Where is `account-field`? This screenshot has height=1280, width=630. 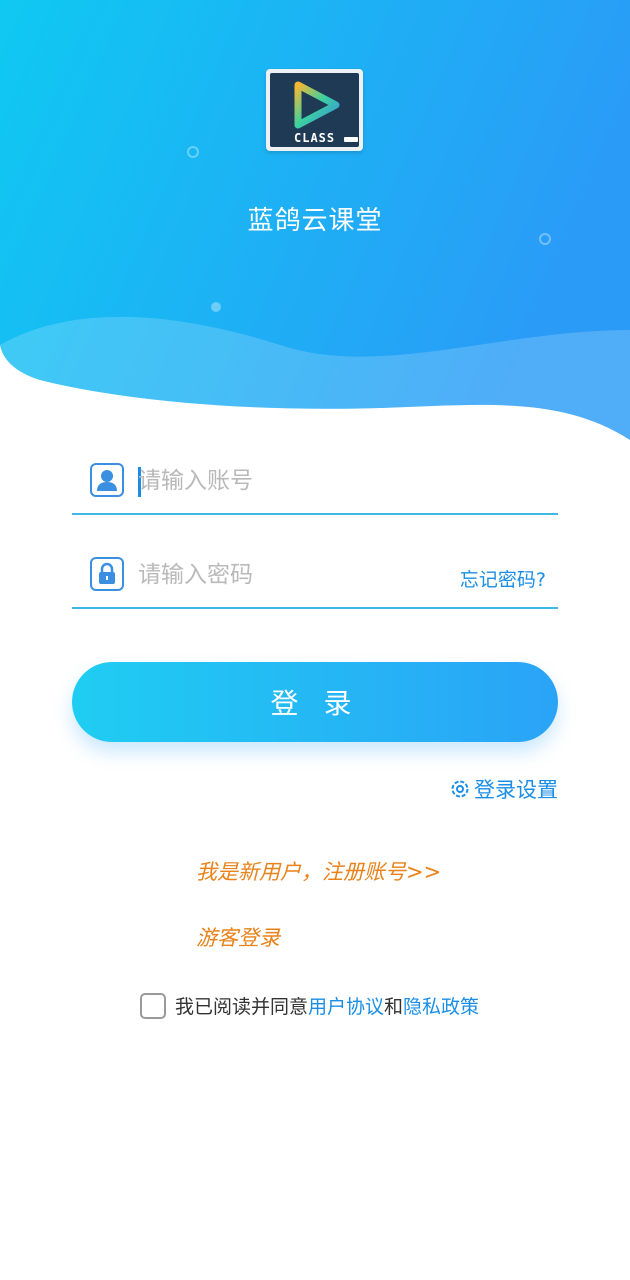 account-field is located at coordinates (315, 489).